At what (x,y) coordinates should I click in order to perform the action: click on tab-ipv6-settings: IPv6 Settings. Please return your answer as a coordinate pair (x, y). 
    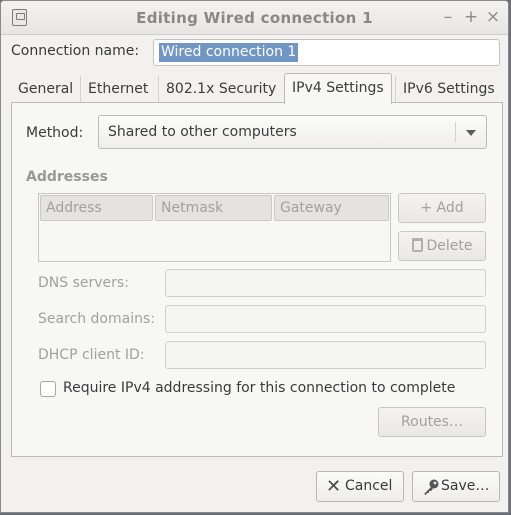
    Looking at the image, I should click on (448, 89).